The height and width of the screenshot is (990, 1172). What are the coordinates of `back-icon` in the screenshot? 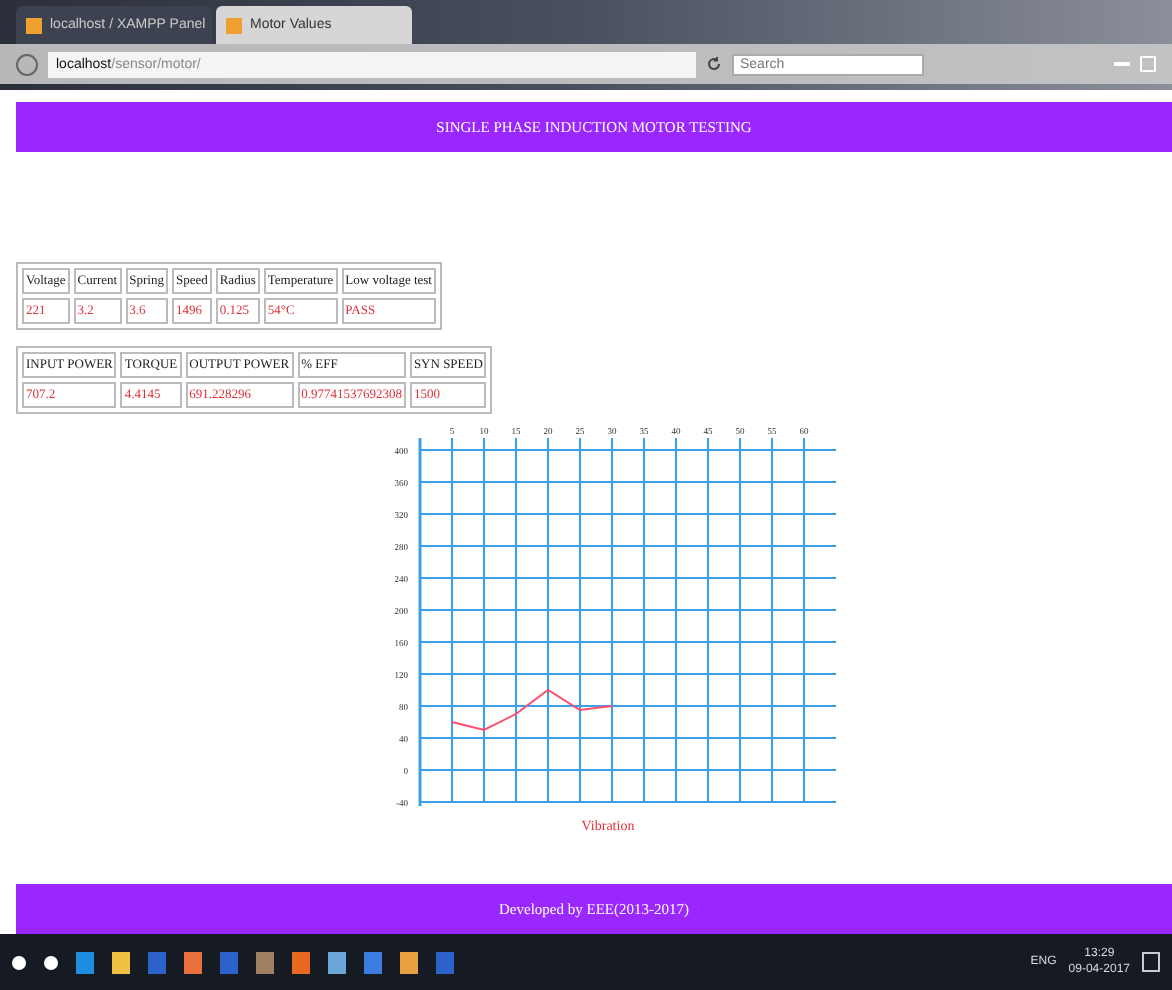 It's located at (27, 64).